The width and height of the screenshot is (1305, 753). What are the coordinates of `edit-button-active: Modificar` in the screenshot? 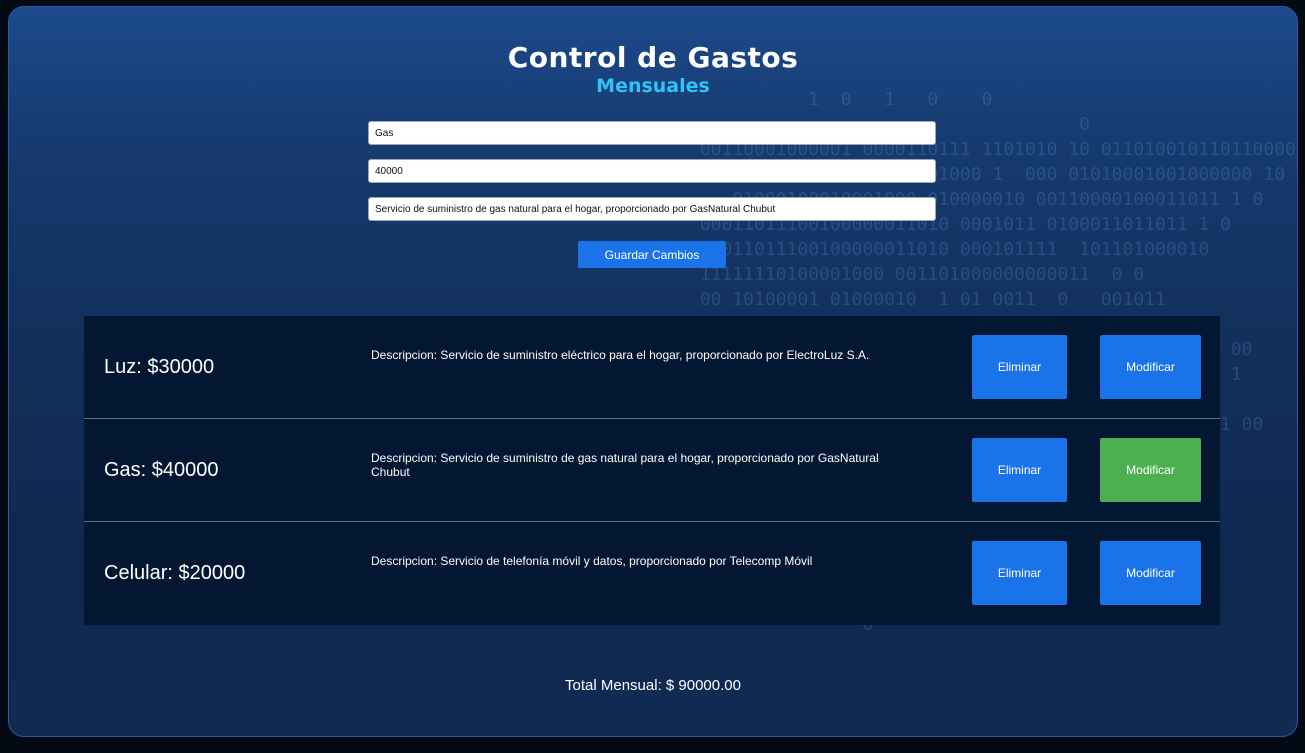 It's located at (1150, 470).